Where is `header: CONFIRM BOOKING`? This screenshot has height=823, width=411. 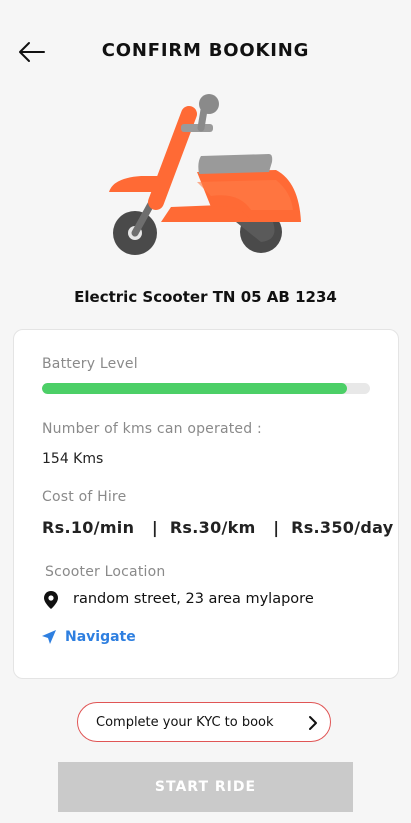 header: CONFIRM BOOKING is located at coordinates (205, 50).